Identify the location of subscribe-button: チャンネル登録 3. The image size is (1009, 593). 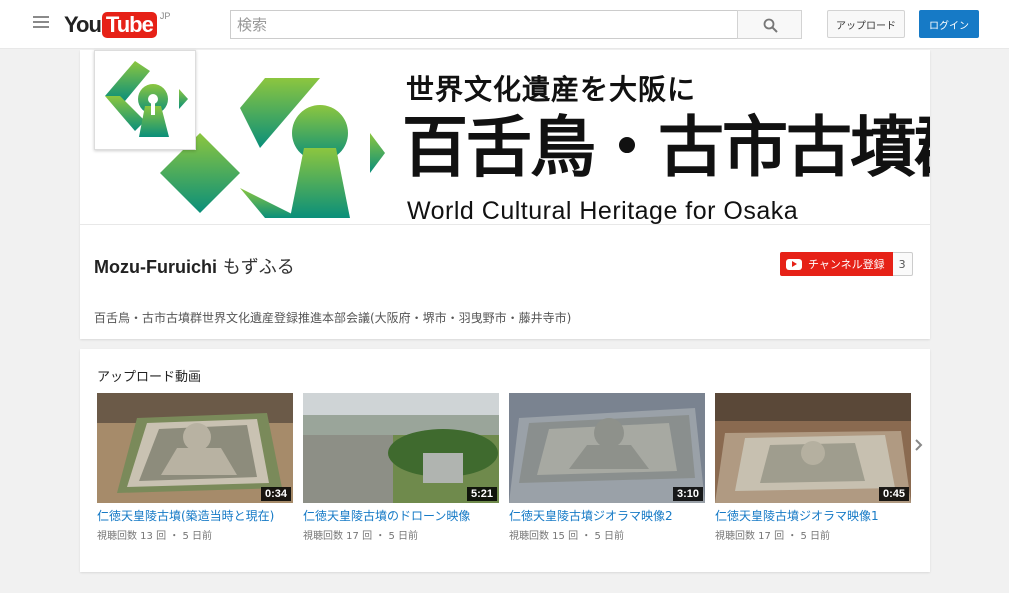
(846, 264).